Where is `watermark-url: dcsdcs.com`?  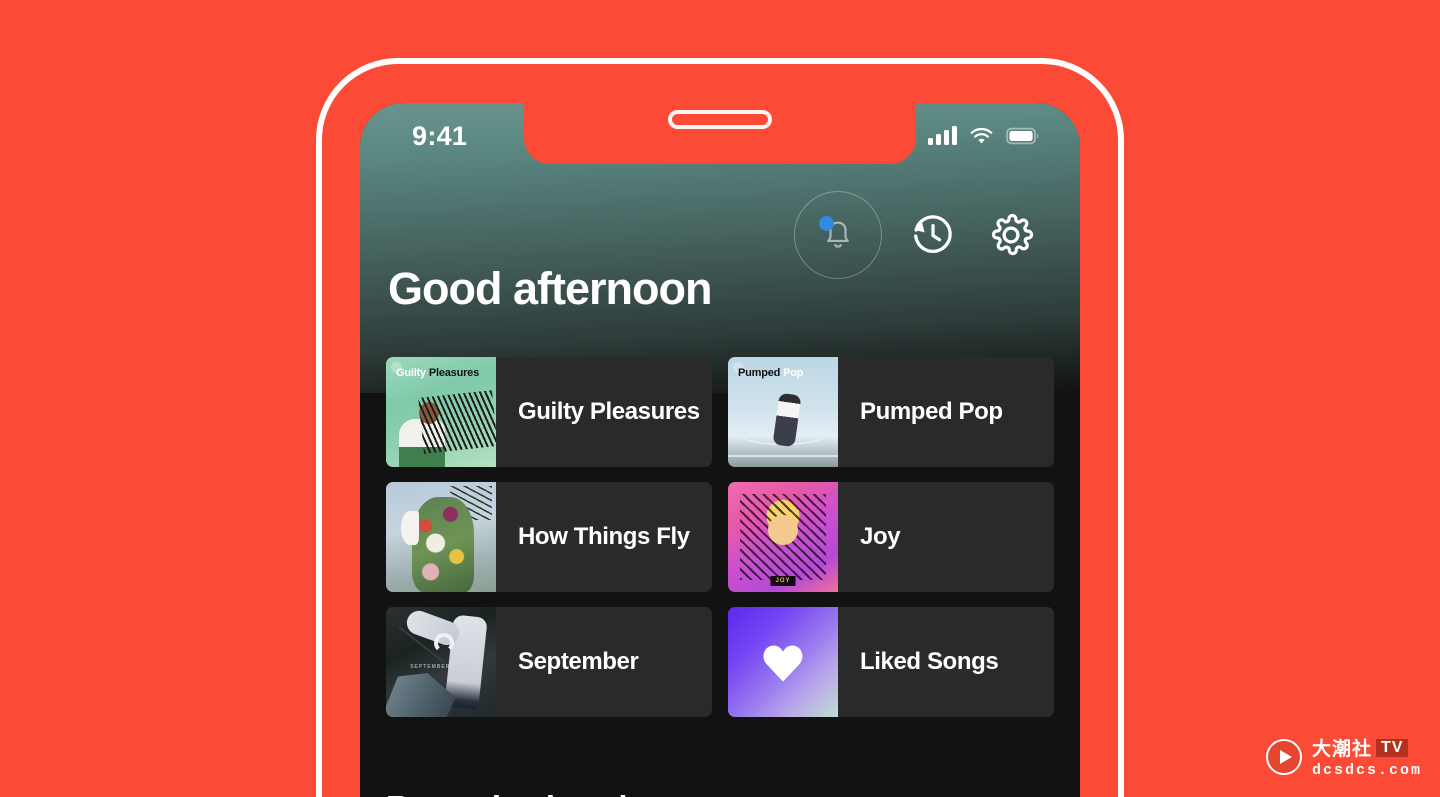
watermark-url: dcsdcs.com is located at coordinates (1366, 770).